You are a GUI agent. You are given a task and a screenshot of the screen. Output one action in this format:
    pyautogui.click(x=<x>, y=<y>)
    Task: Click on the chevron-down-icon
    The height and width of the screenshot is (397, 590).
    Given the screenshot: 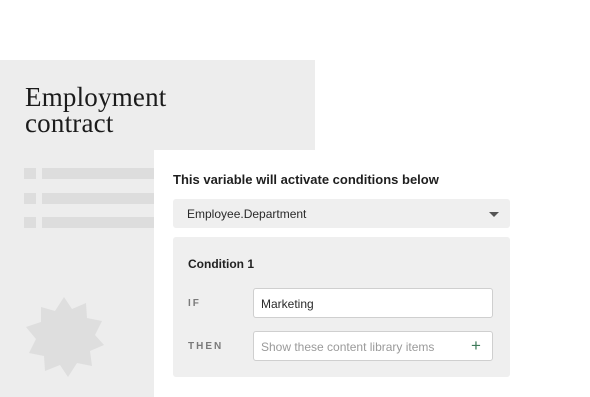 What is the action you would take?
    pyautogui.click(x=494, y=214)
    